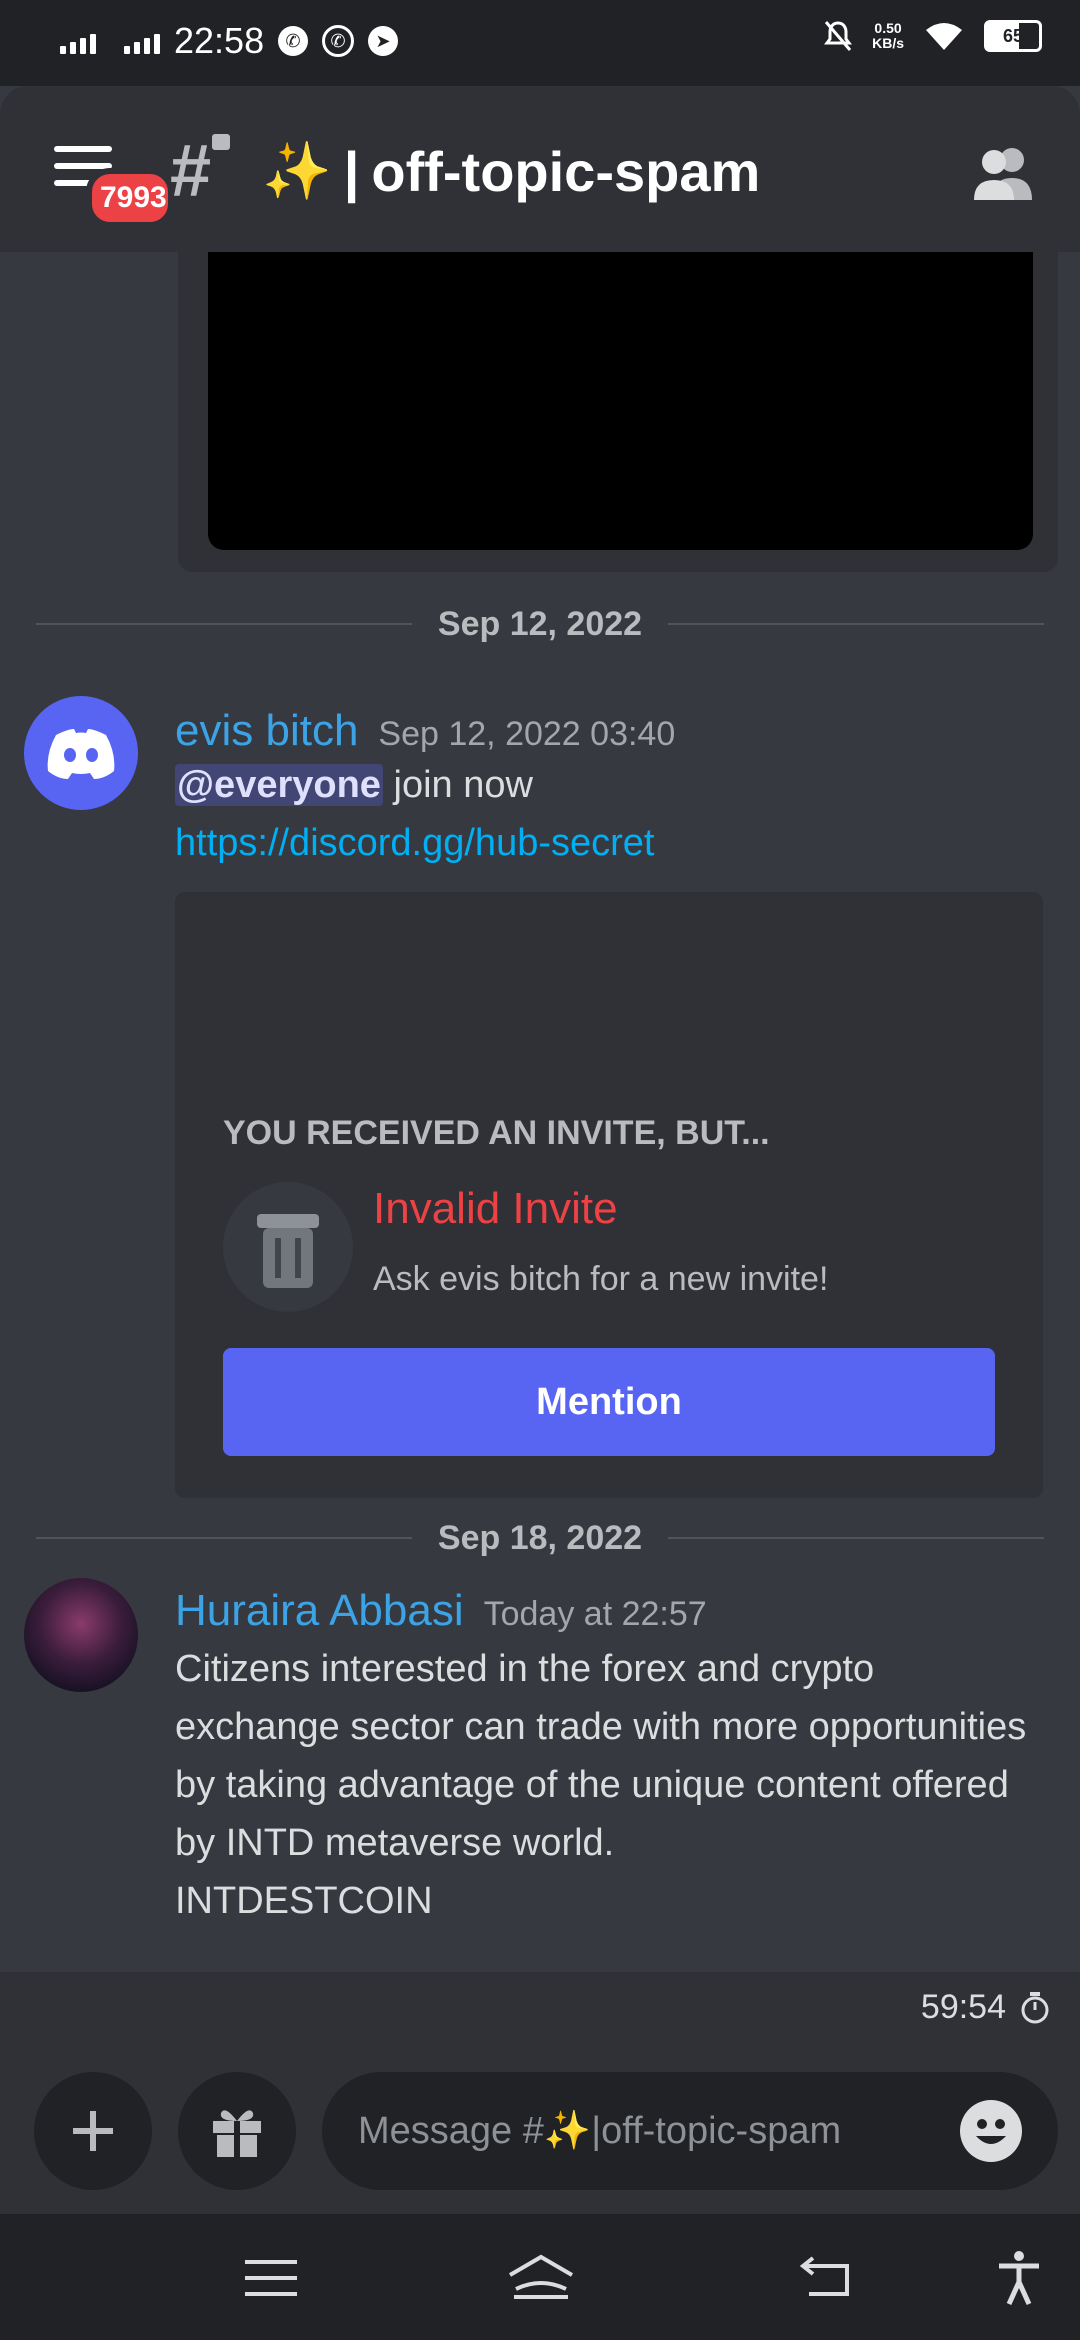 The width and height of the screenshot is (1080, 2340). I want to click on mute-notifications-icon, so click(838, 36).